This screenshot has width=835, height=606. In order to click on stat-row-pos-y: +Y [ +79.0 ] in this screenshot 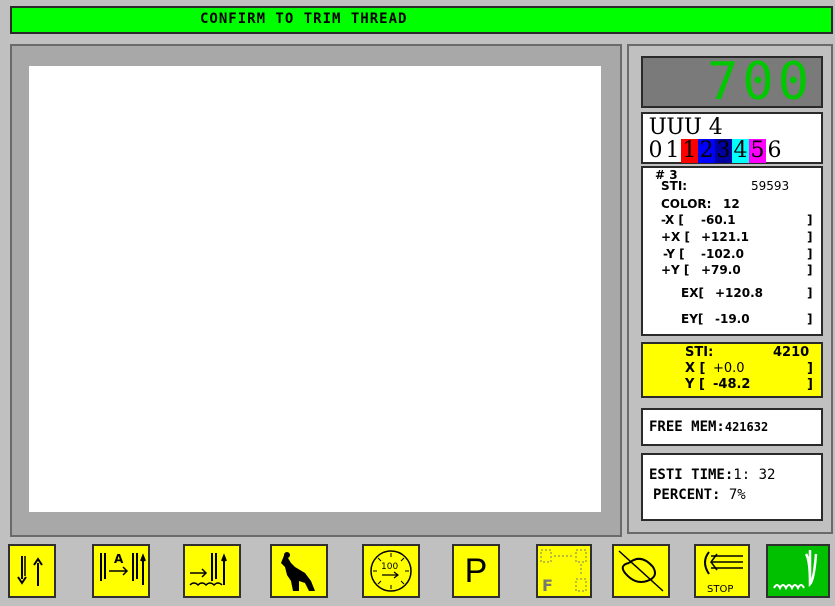, I will do `click(737, 270)`.